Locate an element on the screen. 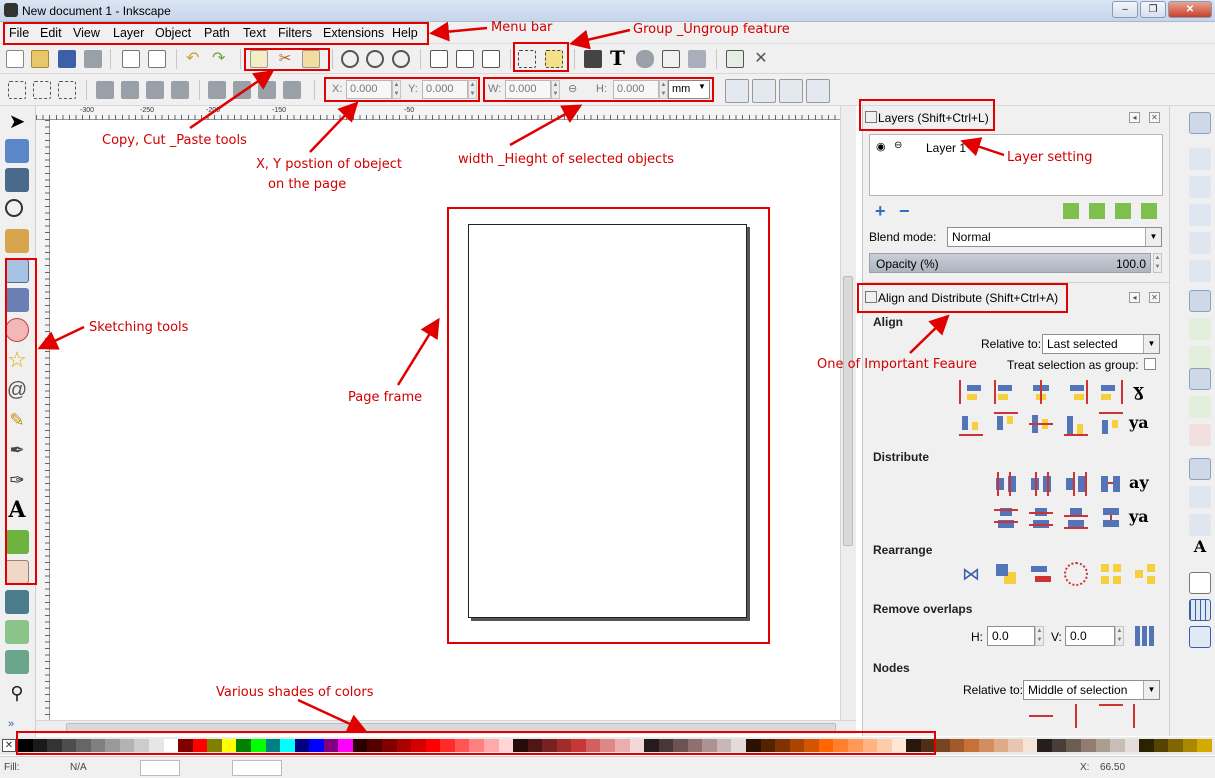  layer-setting-arrow is located at coordinates (982, 147).